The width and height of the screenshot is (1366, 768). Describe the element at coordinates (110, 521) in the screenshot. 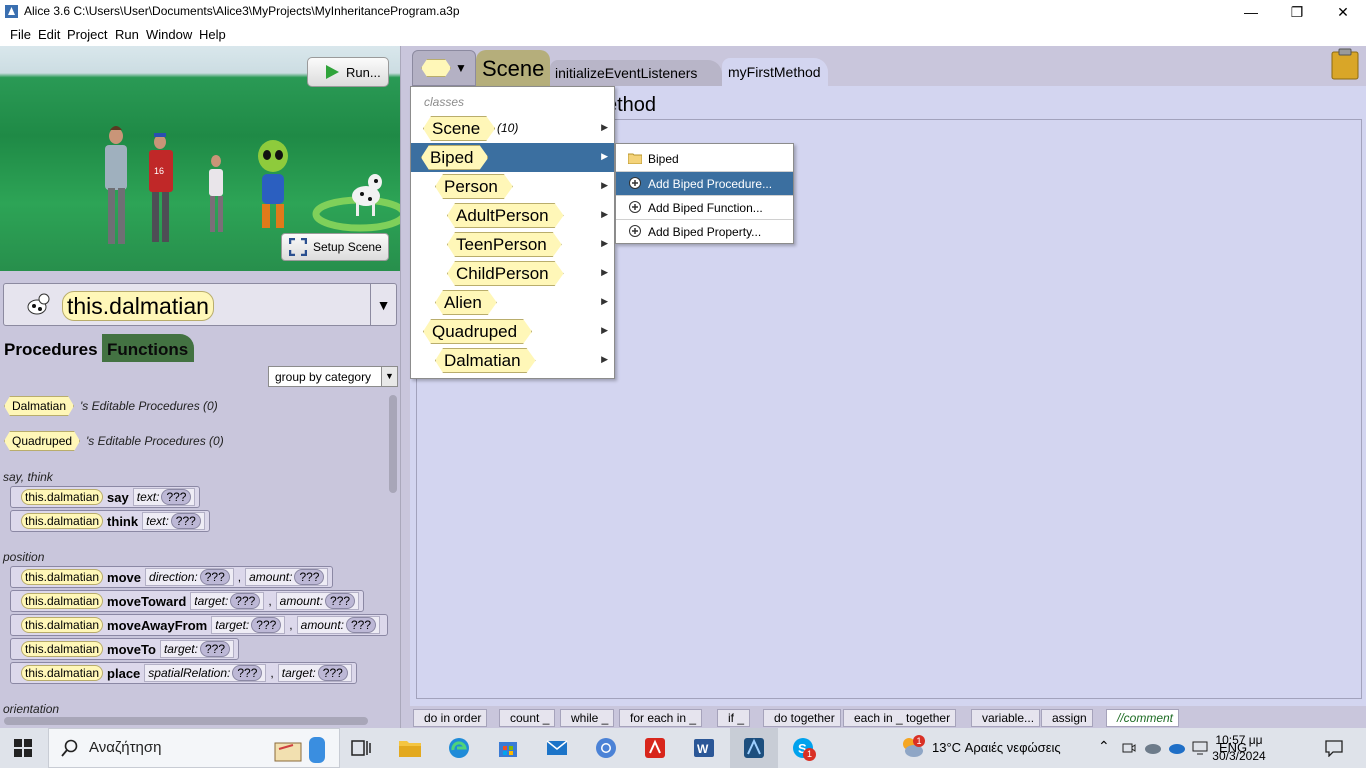

I see `procedure-tile-think: this.dalmatian think text:???` at that location.